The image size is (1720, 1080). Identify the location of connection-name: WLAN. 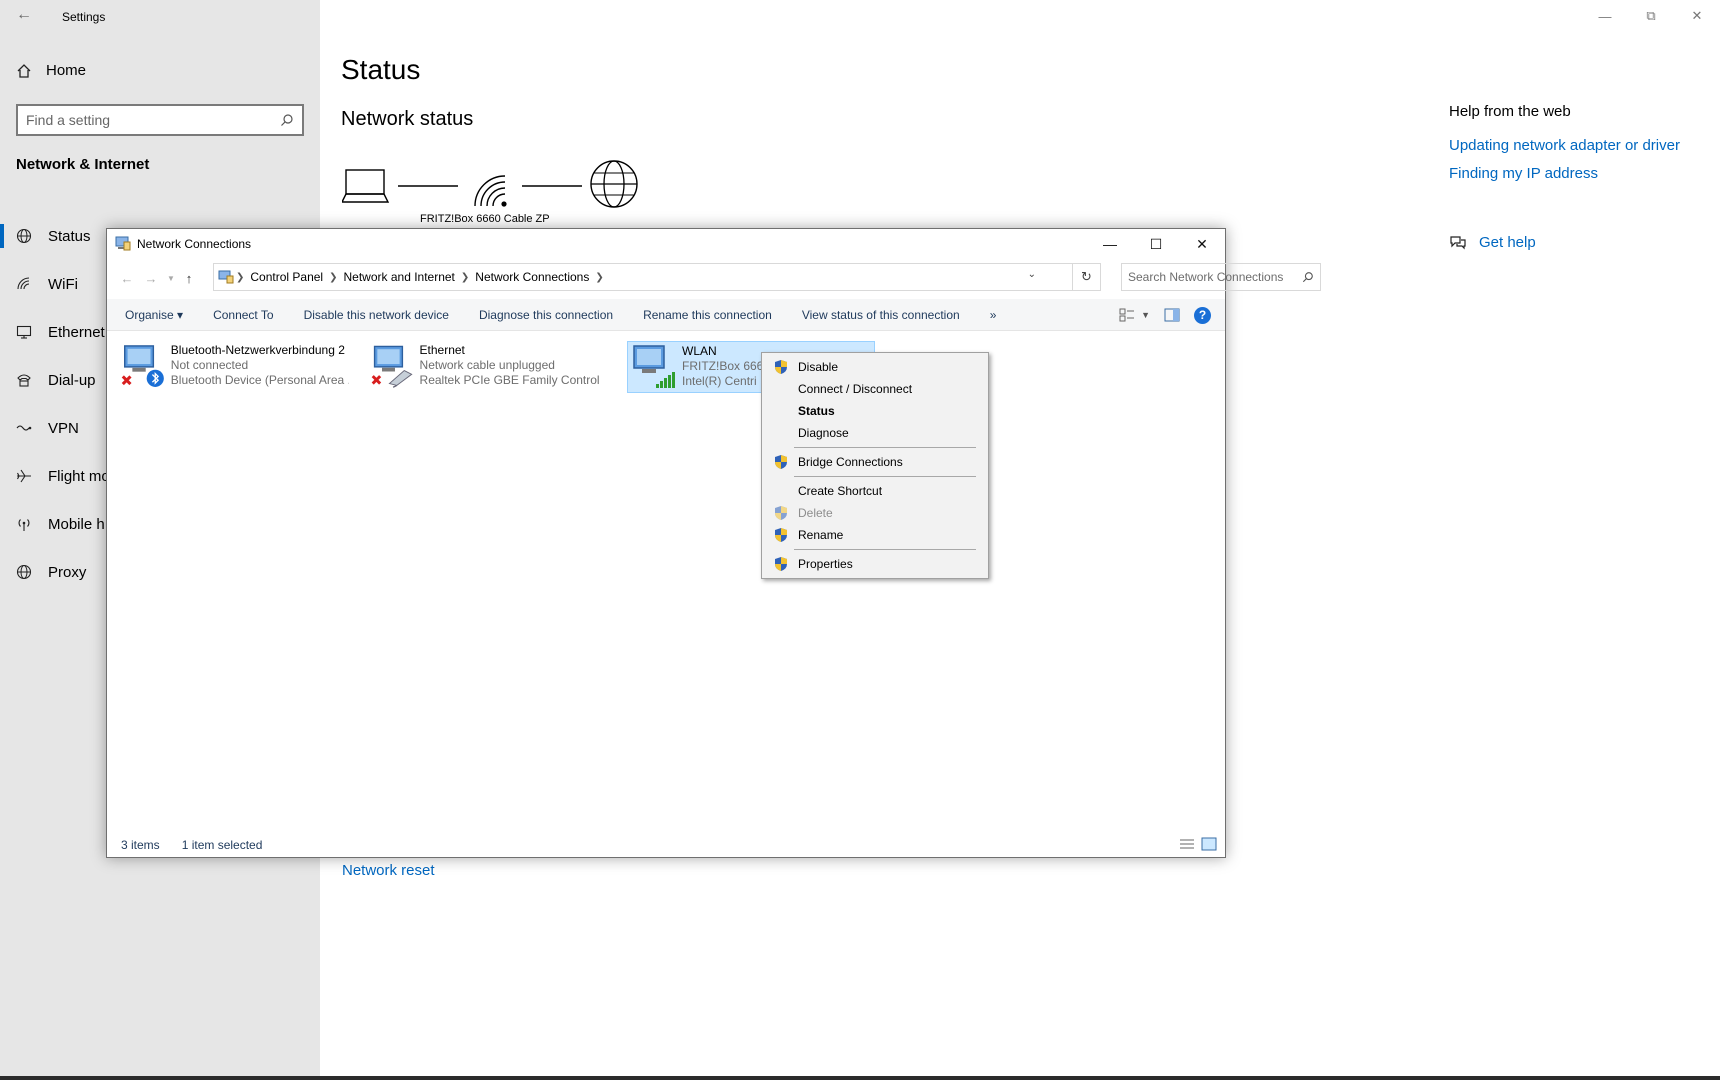
(699, 351).